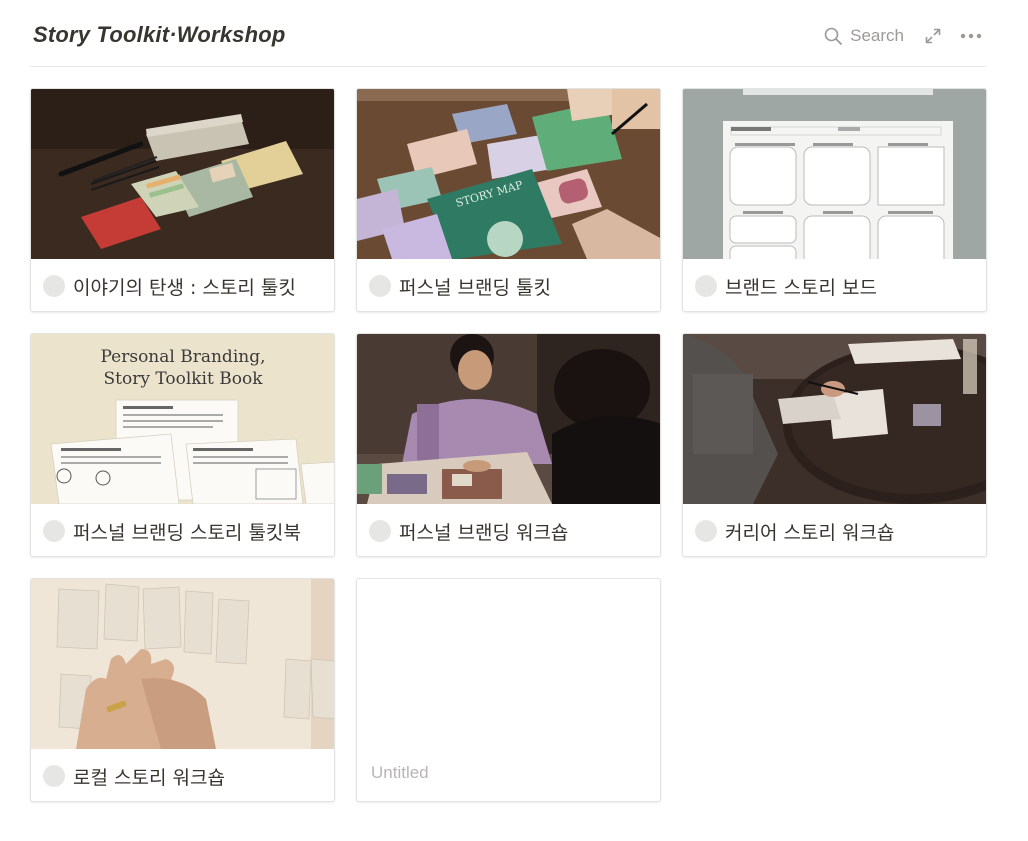 Image resolution: width=1028 pixels, height=841 pixels. I want to click on card-title: 퍼스널 브랜딩 워크숍, so click(484, 532).